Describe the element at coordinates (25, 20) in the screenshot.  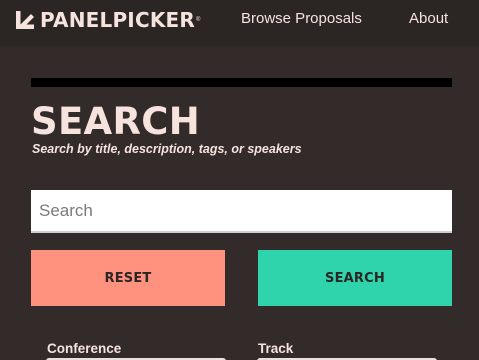
I see `arrow-down-left-icon` at that location.